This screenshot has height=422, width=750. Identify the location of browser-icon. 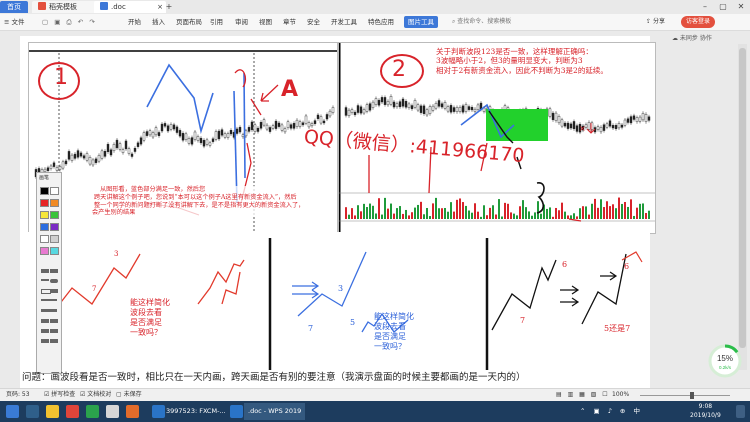
(72, 411).